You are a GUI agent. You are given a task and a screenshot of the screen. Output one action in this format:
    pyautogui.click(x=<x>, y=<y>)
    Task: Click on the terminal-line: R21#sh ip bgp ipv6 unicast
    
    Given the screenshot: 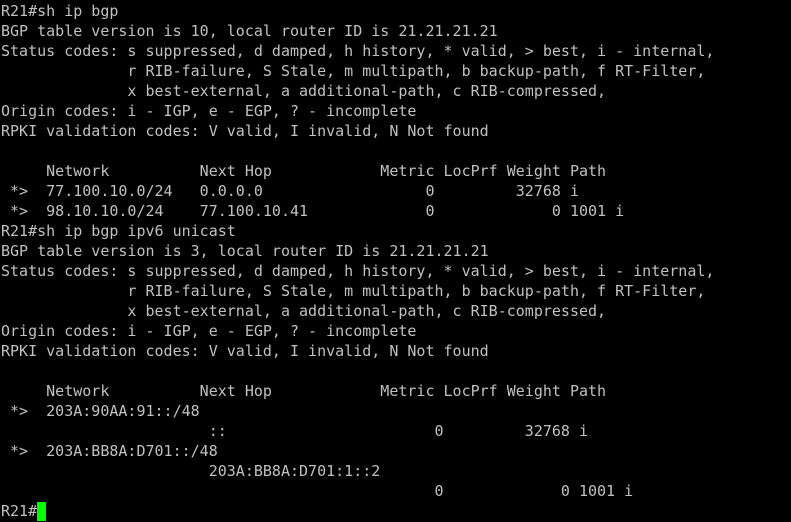 What is the action you would take?
    pyautogui.click(x=118, y=231)
    